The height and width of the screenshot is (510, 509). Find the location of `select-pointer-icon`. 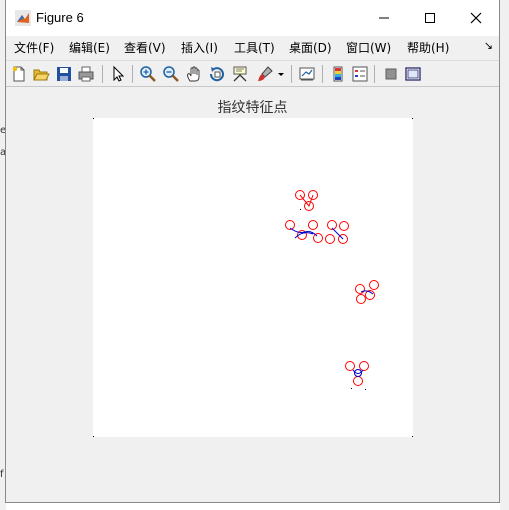

select-pointer-icon is located at coordinates (118, 74).